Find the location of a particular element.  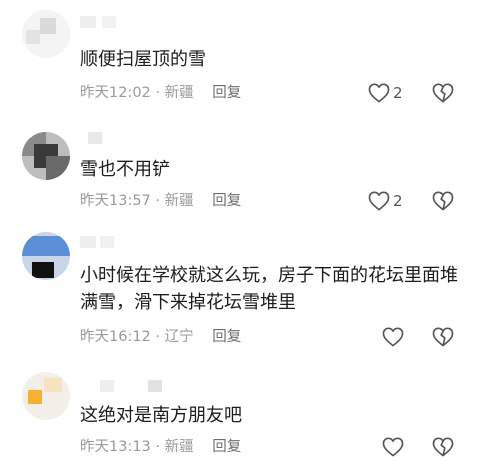

comment-text: 顺便扫屋顶的雪 is located at coordinates (143, 59).